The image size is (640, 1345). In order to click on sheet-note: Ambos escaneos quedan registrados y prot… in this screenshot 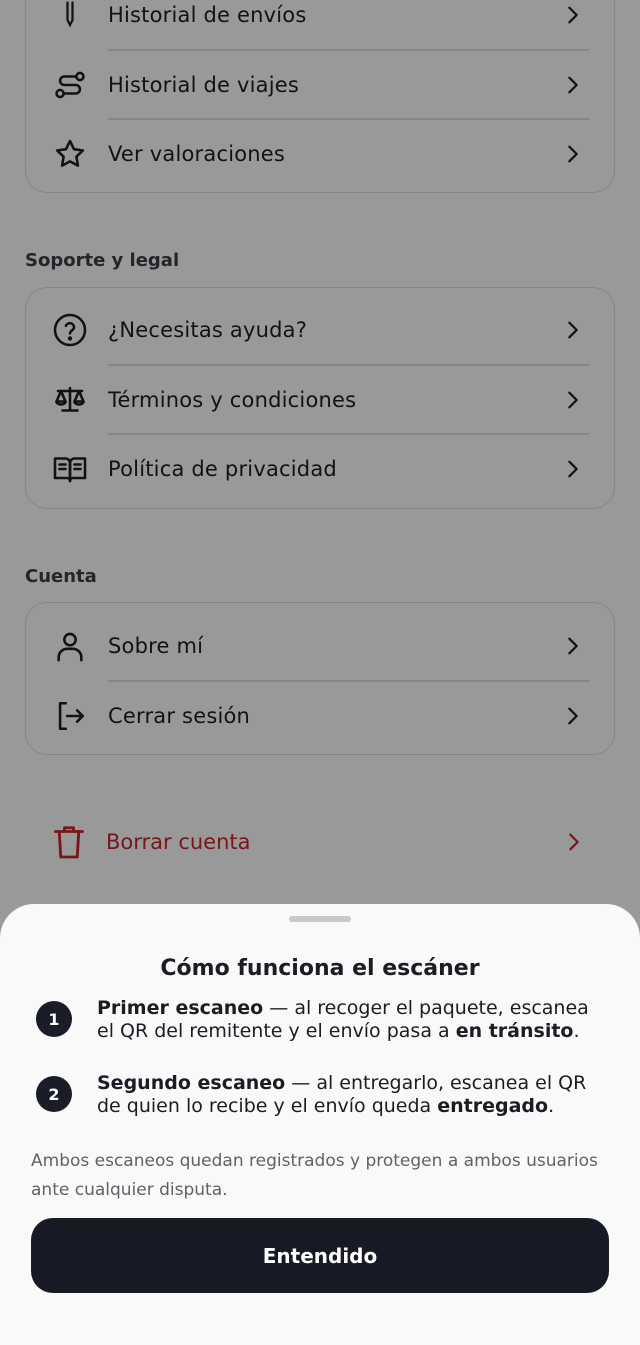, I will do `click(314, 1175)`.